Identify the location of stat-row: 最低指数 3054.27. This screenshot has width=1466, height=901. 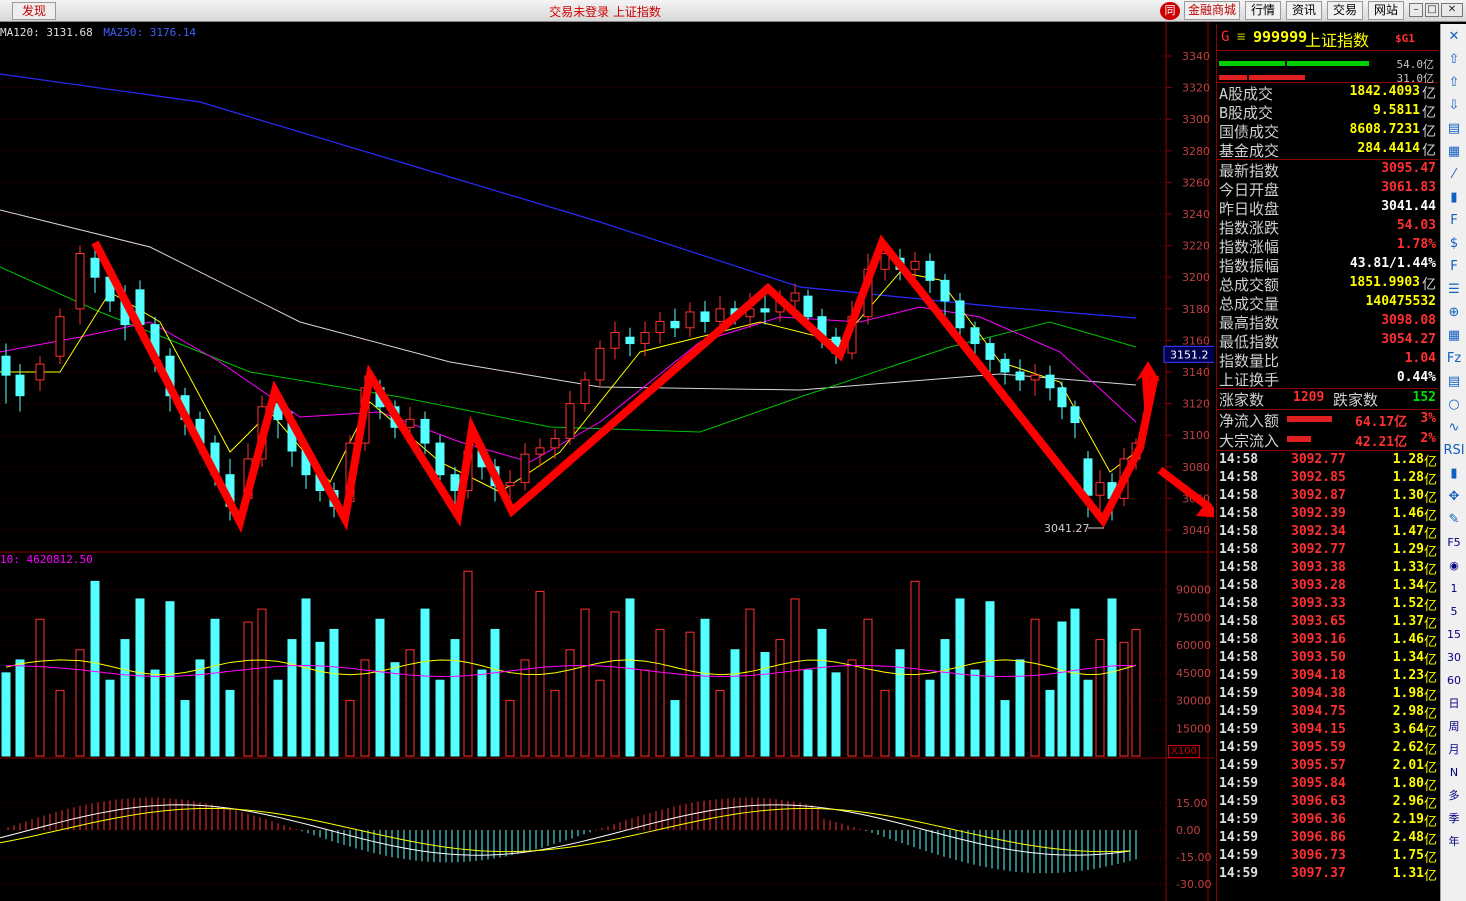
(1327, 341).